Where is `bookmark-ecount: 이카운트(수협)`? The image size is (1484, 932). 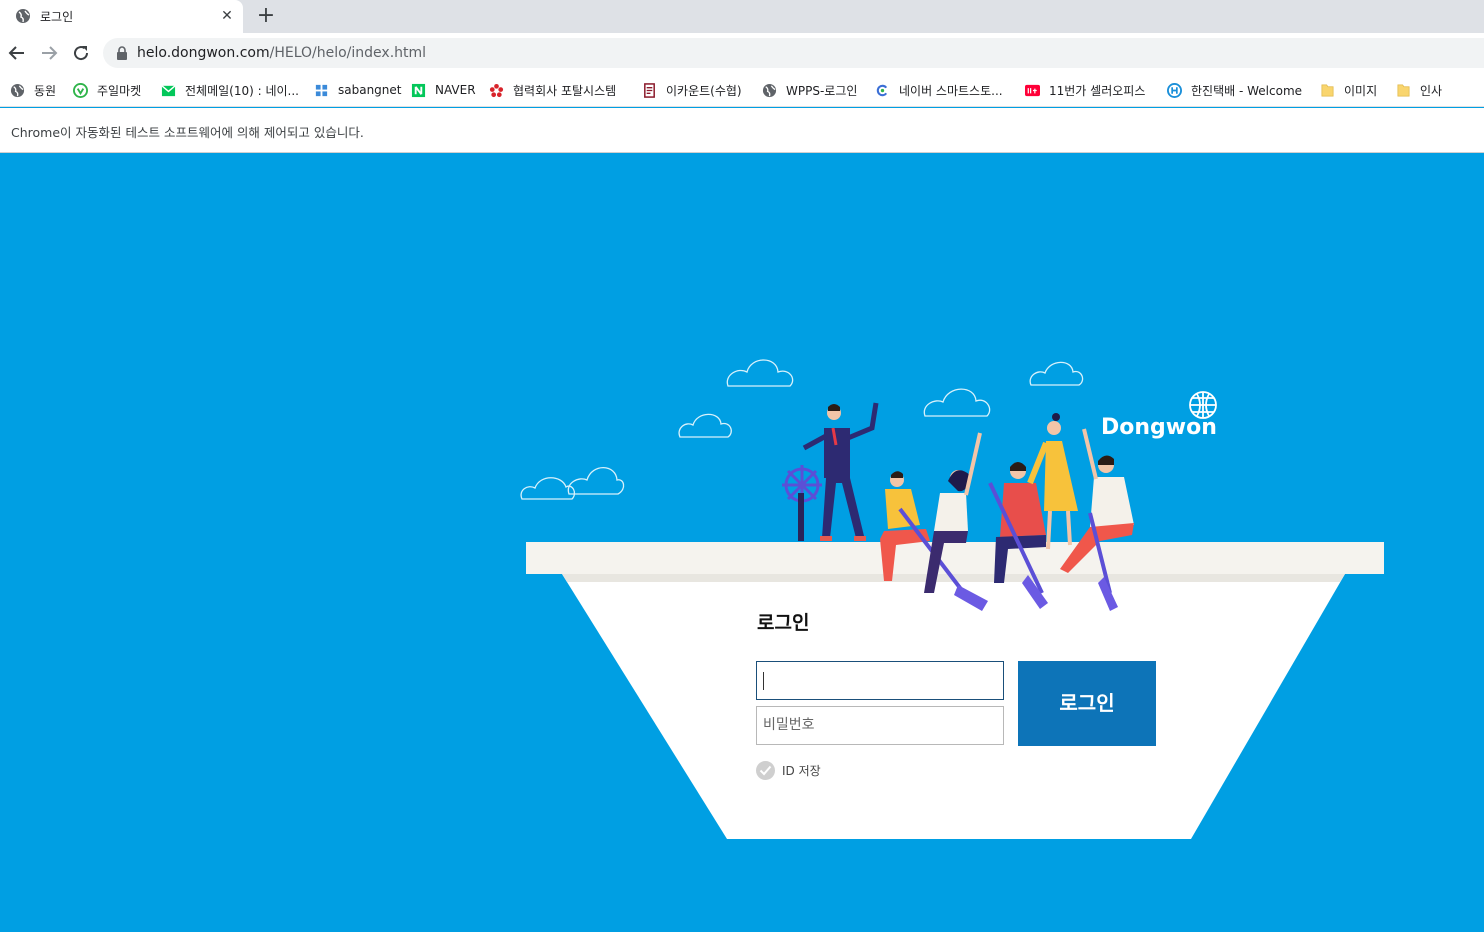 bookmark-ecount: 이카운트(수협) is located at coordinates (692, 90).